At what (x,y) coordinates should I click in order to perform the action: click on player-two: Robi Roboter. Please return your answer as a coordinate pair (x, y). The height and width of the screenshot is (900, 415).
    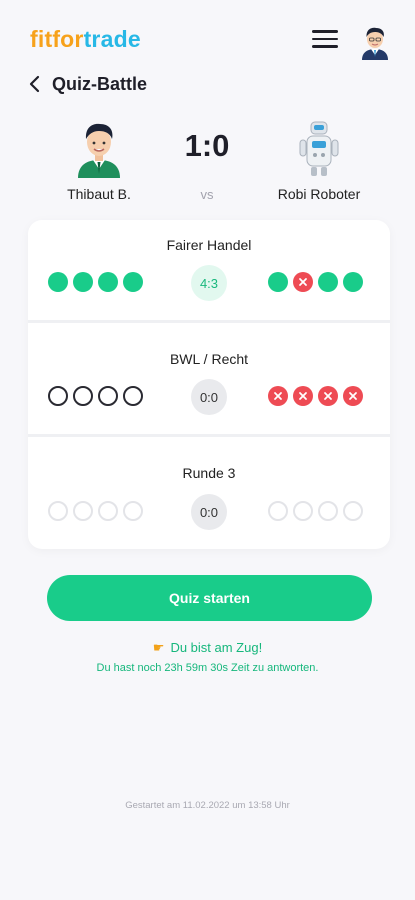
    Looking at the image, I should click on (319, 160).